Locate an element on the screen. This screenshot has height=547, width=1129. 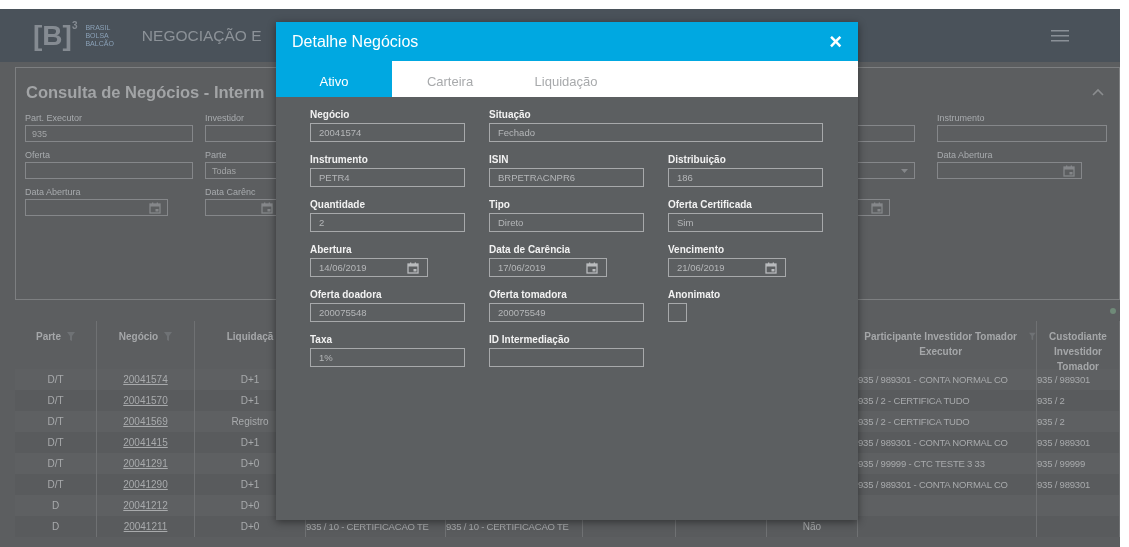
input-field: PETR4 is located at coordinates (387, 177).